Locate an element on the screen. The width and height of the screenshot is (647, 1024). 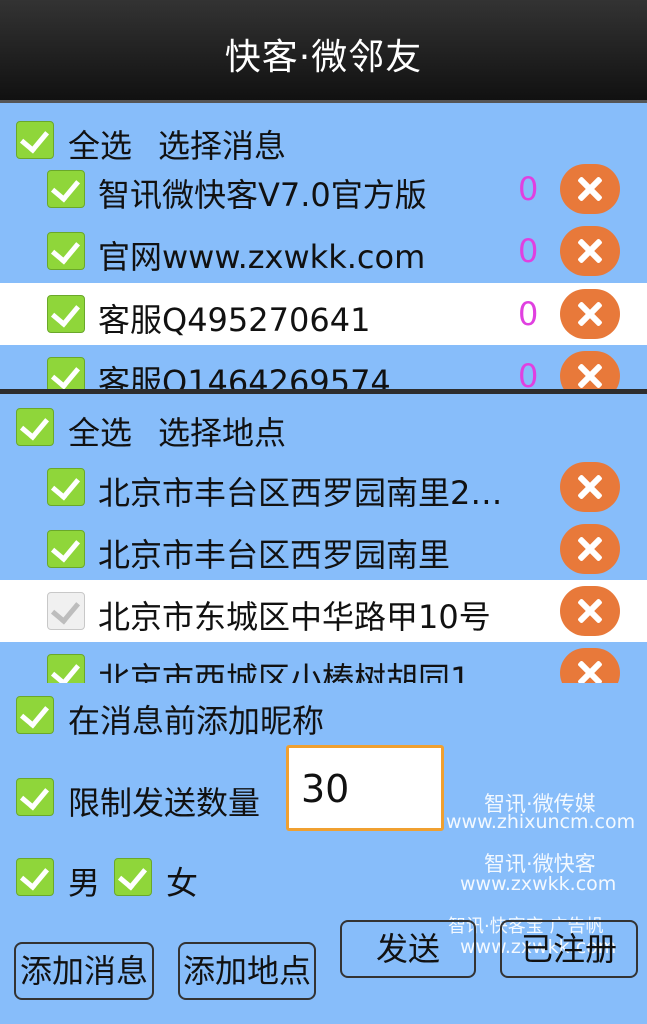
limit-count-field is located at coordinates (365, 788).